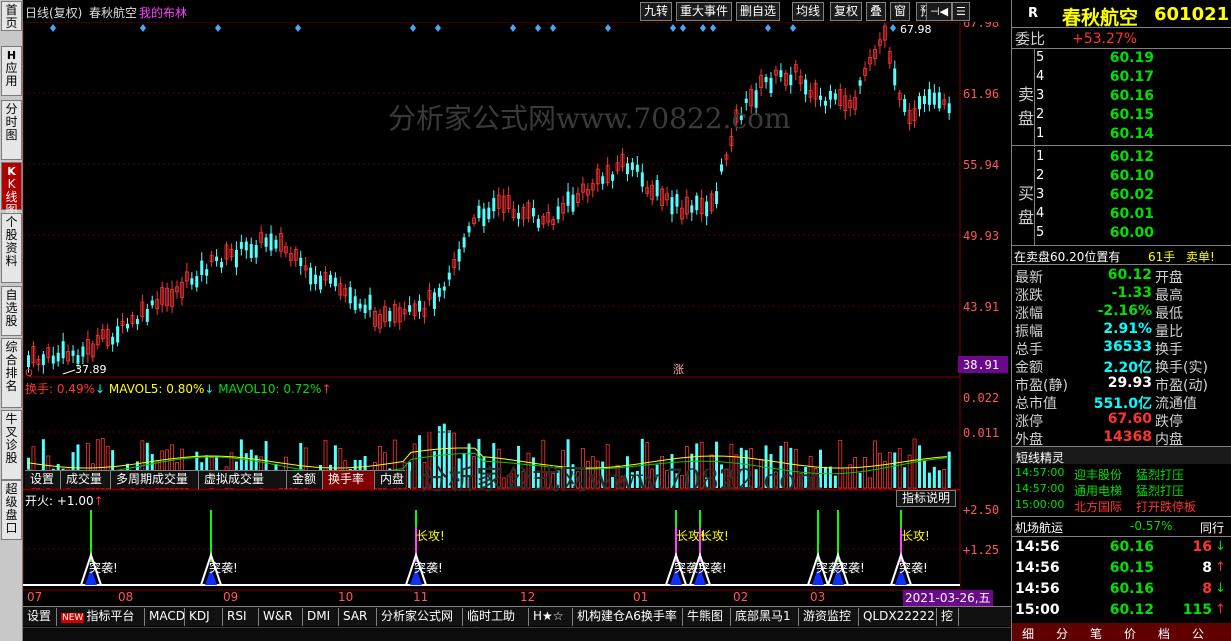 The image size is (1231, 641). I want to click on indicator-tab-12: 牛熊图, so click(707, 617).